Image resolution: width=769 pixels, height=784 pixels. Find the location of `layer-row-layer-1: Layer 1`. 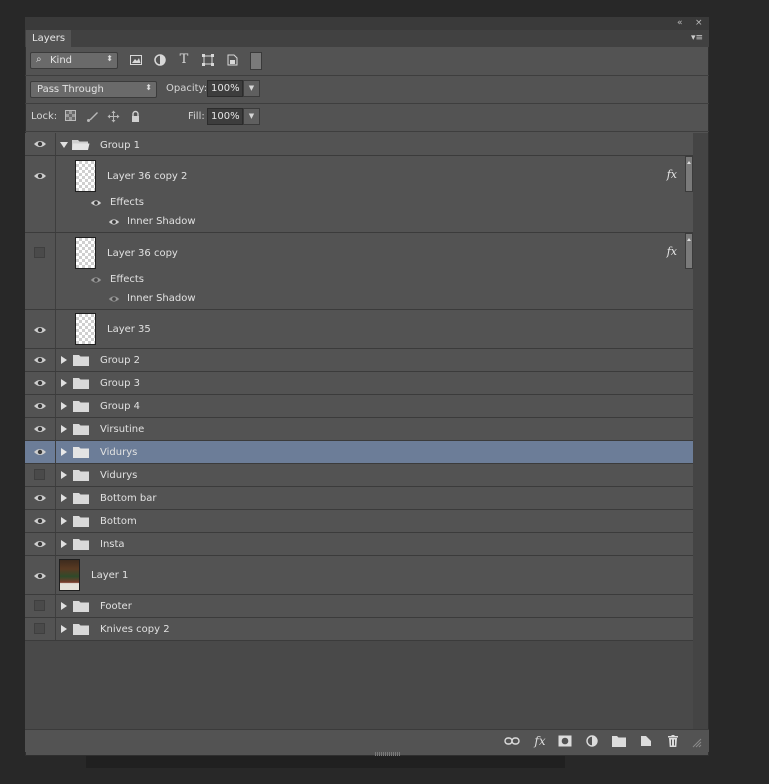

layer-row-layer-1: Layer 1 is located at coordinates (359, 575).